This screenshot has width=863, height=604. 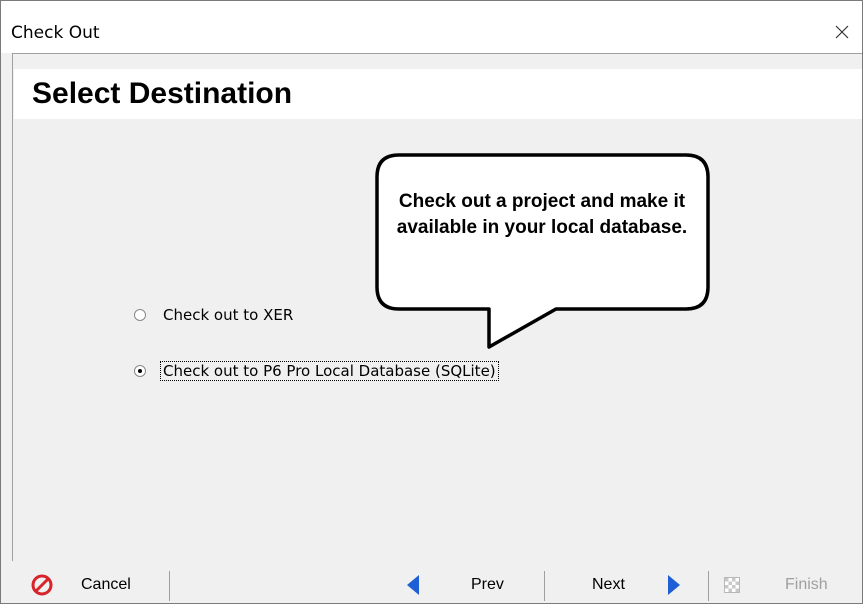 What do you see at coordinates (431, 27) in the screenshot?
I see `title-bar: Check Out` at bounding box center [431, 27].